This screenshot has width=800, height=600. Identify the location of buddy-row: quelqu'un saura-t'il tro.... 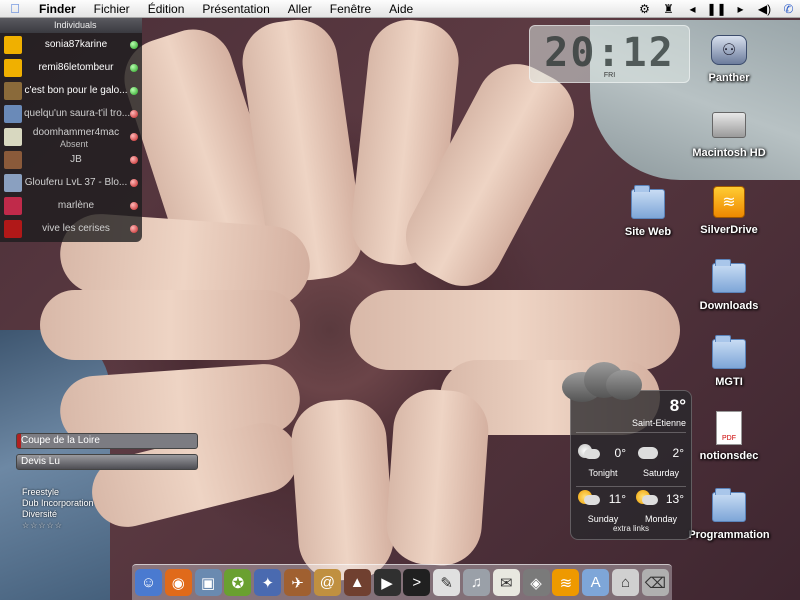
(71, 113).